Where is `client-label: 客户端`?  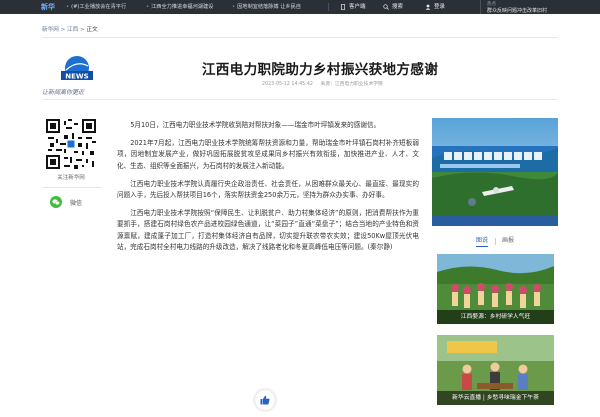 client-label: 客户端 is located at coordinates (357, 7).